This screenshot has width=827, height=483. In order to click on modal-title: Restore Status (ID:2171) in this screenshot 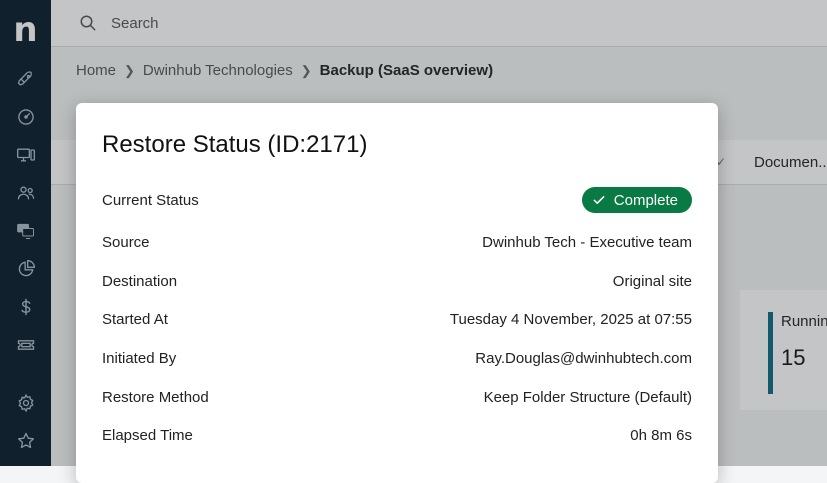, I will do `click(235, 144)`.